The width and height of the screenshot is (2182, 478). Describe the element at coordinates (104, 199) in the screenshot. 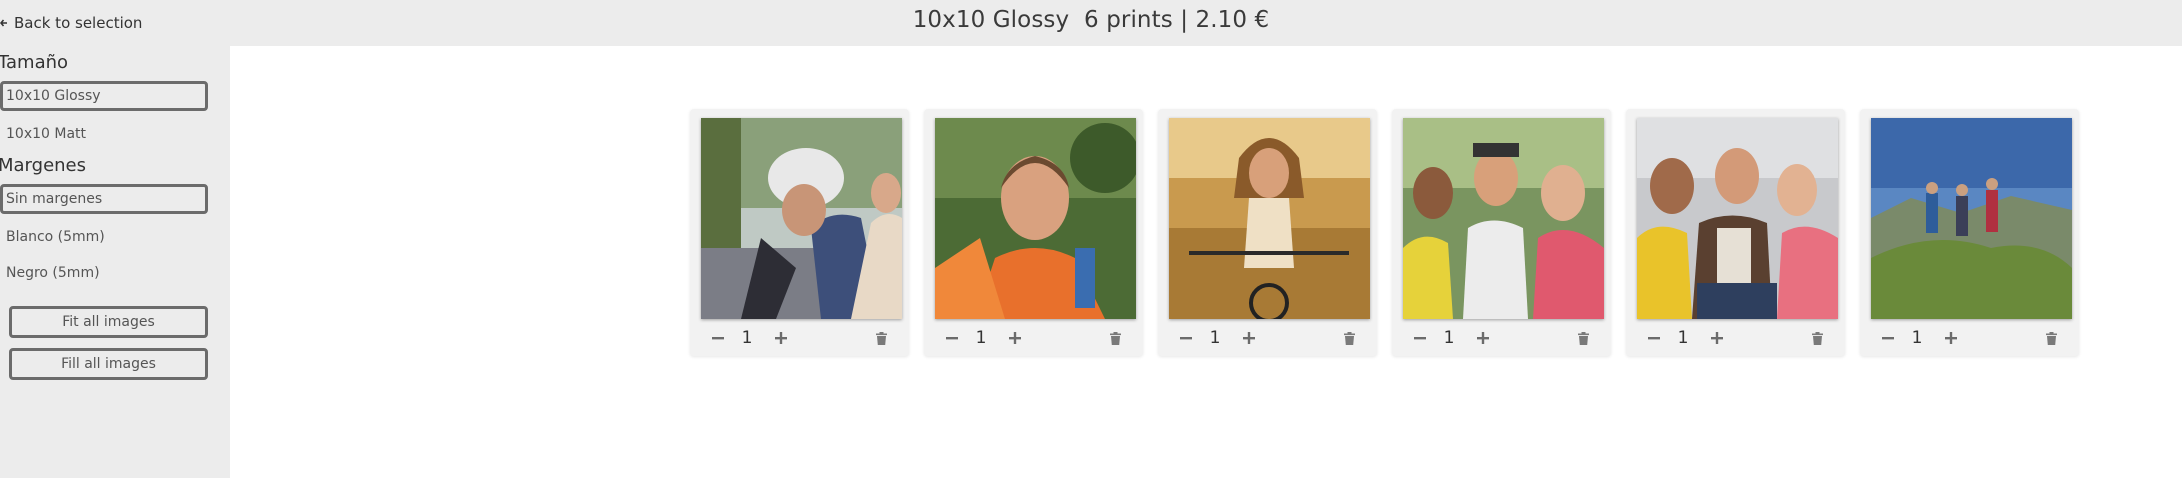

I see `margin-option-none: Sin margenes` at that location.